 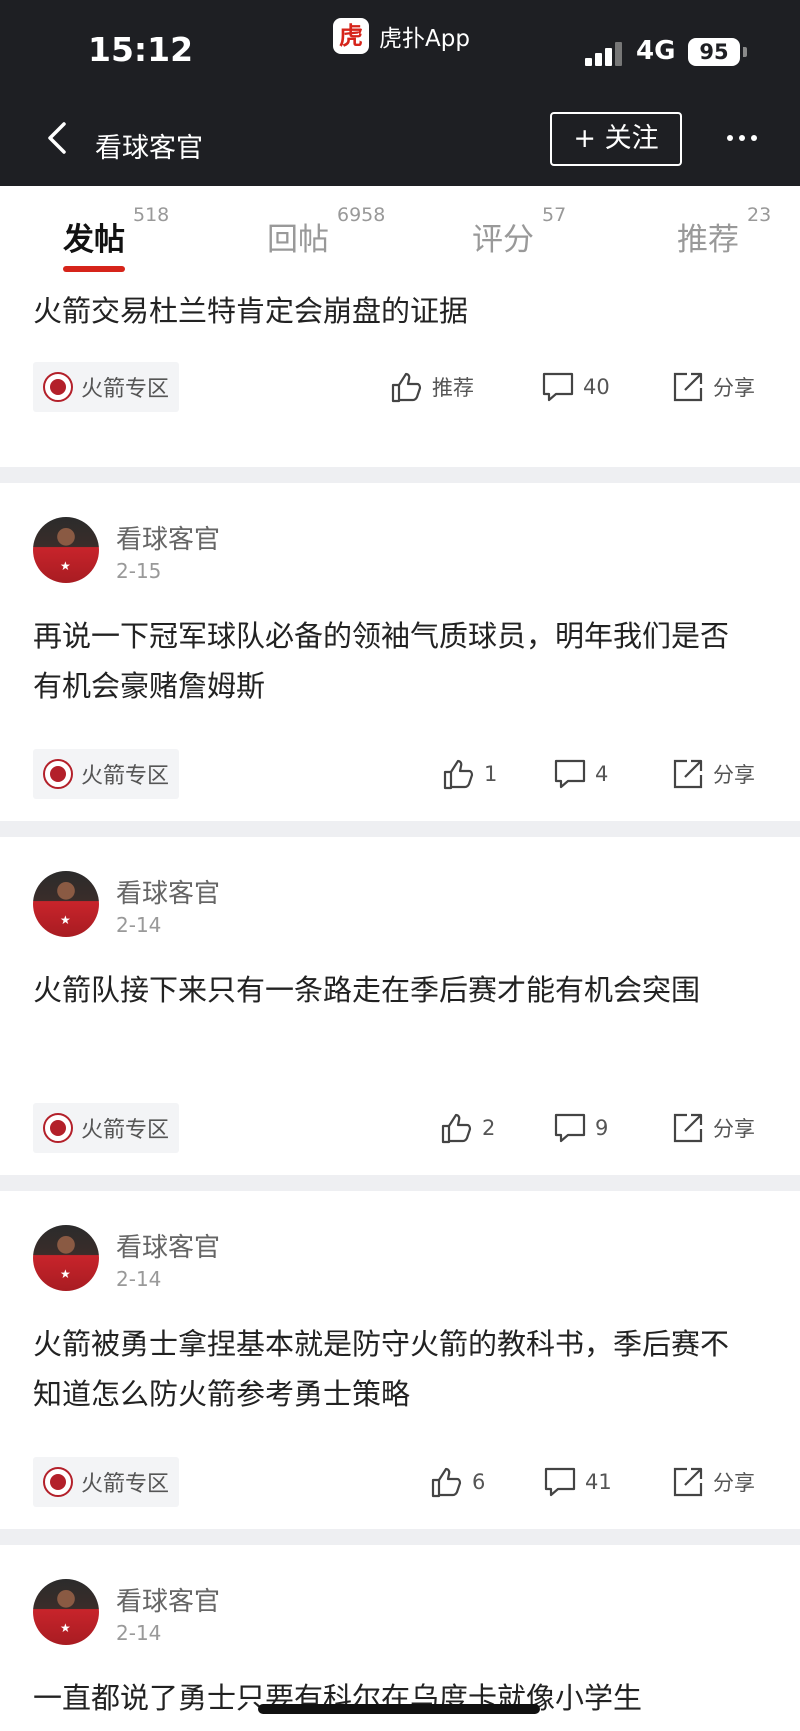 I want to click on post-title: 火箭交易杜兰特肯定会崩盘的证据, so click(x=393, y=311).